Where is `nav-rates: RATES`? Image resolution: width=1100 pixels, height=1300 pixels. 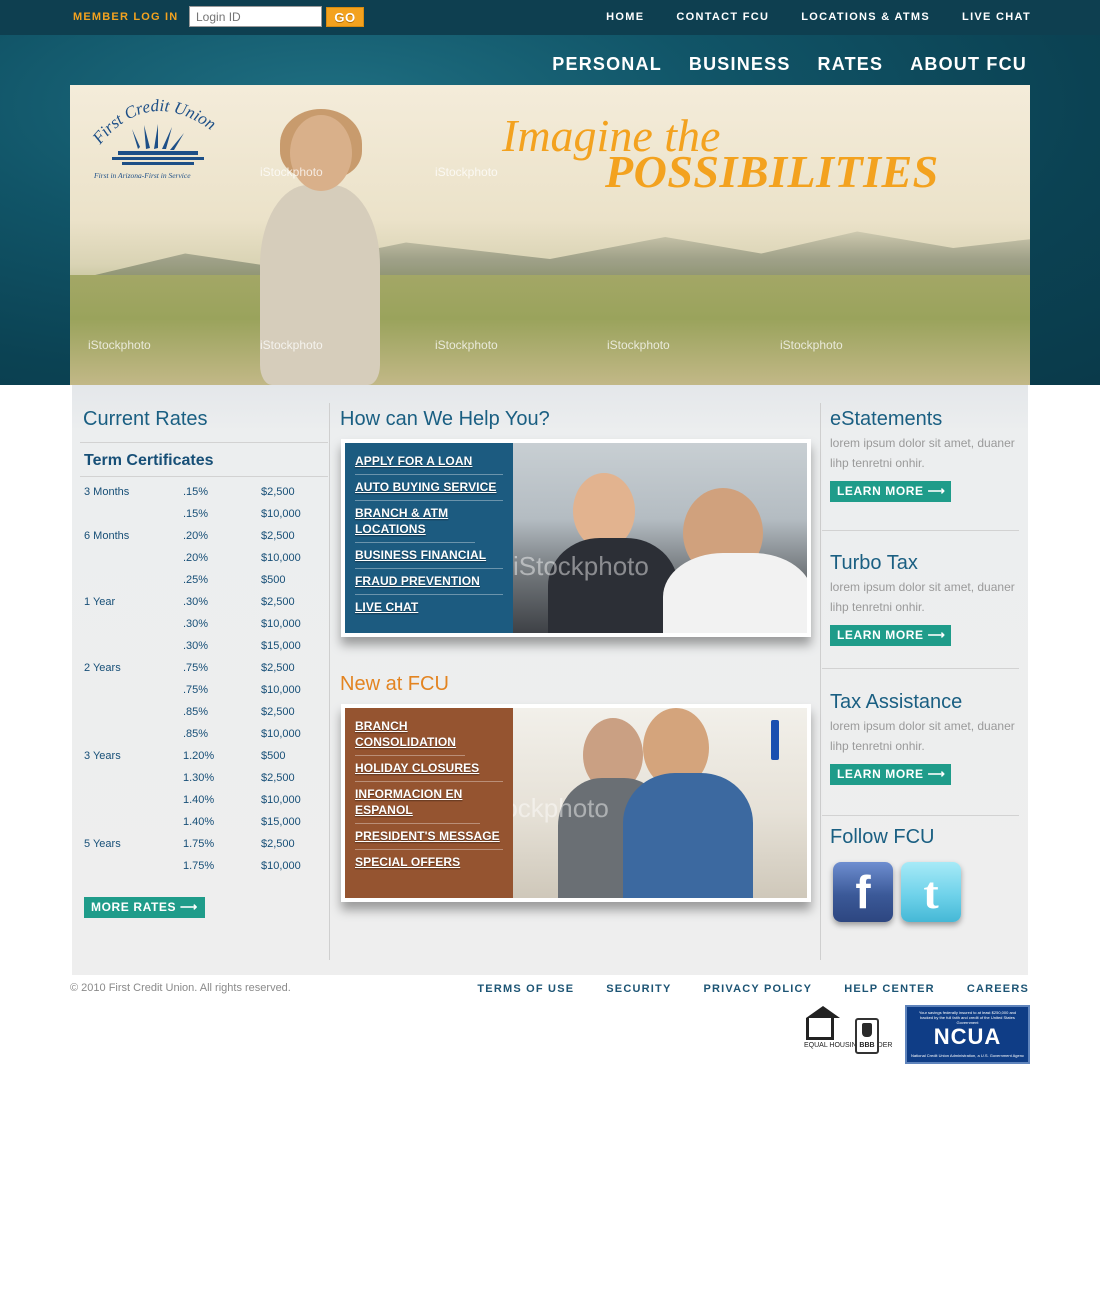 nav-rates: RATES is located at coordinates (851, 64).